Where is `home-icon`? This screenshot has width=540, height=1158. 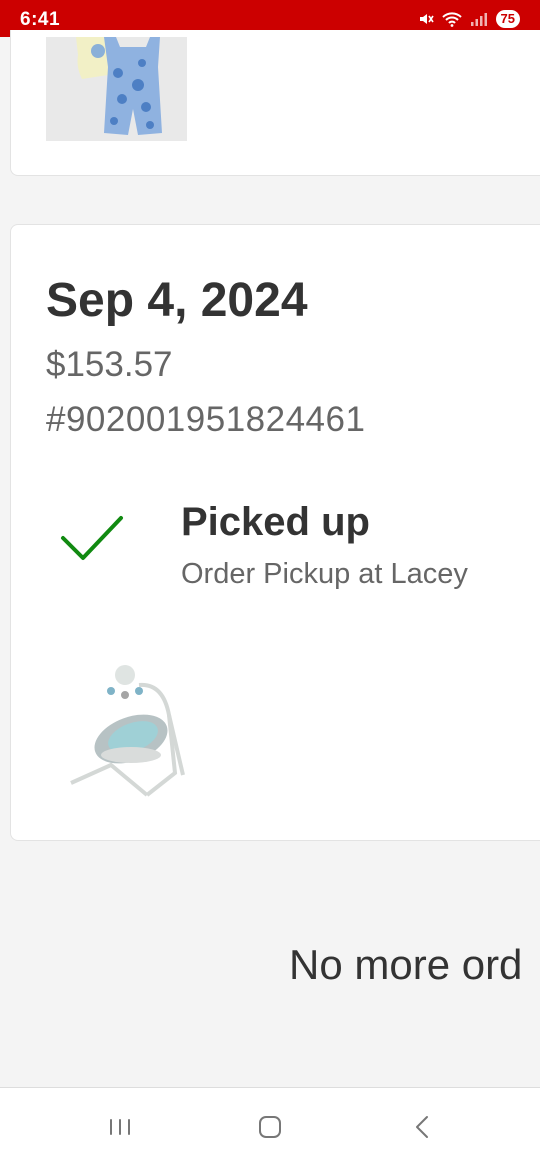 home-icon is located at coordinates (270, 1127).